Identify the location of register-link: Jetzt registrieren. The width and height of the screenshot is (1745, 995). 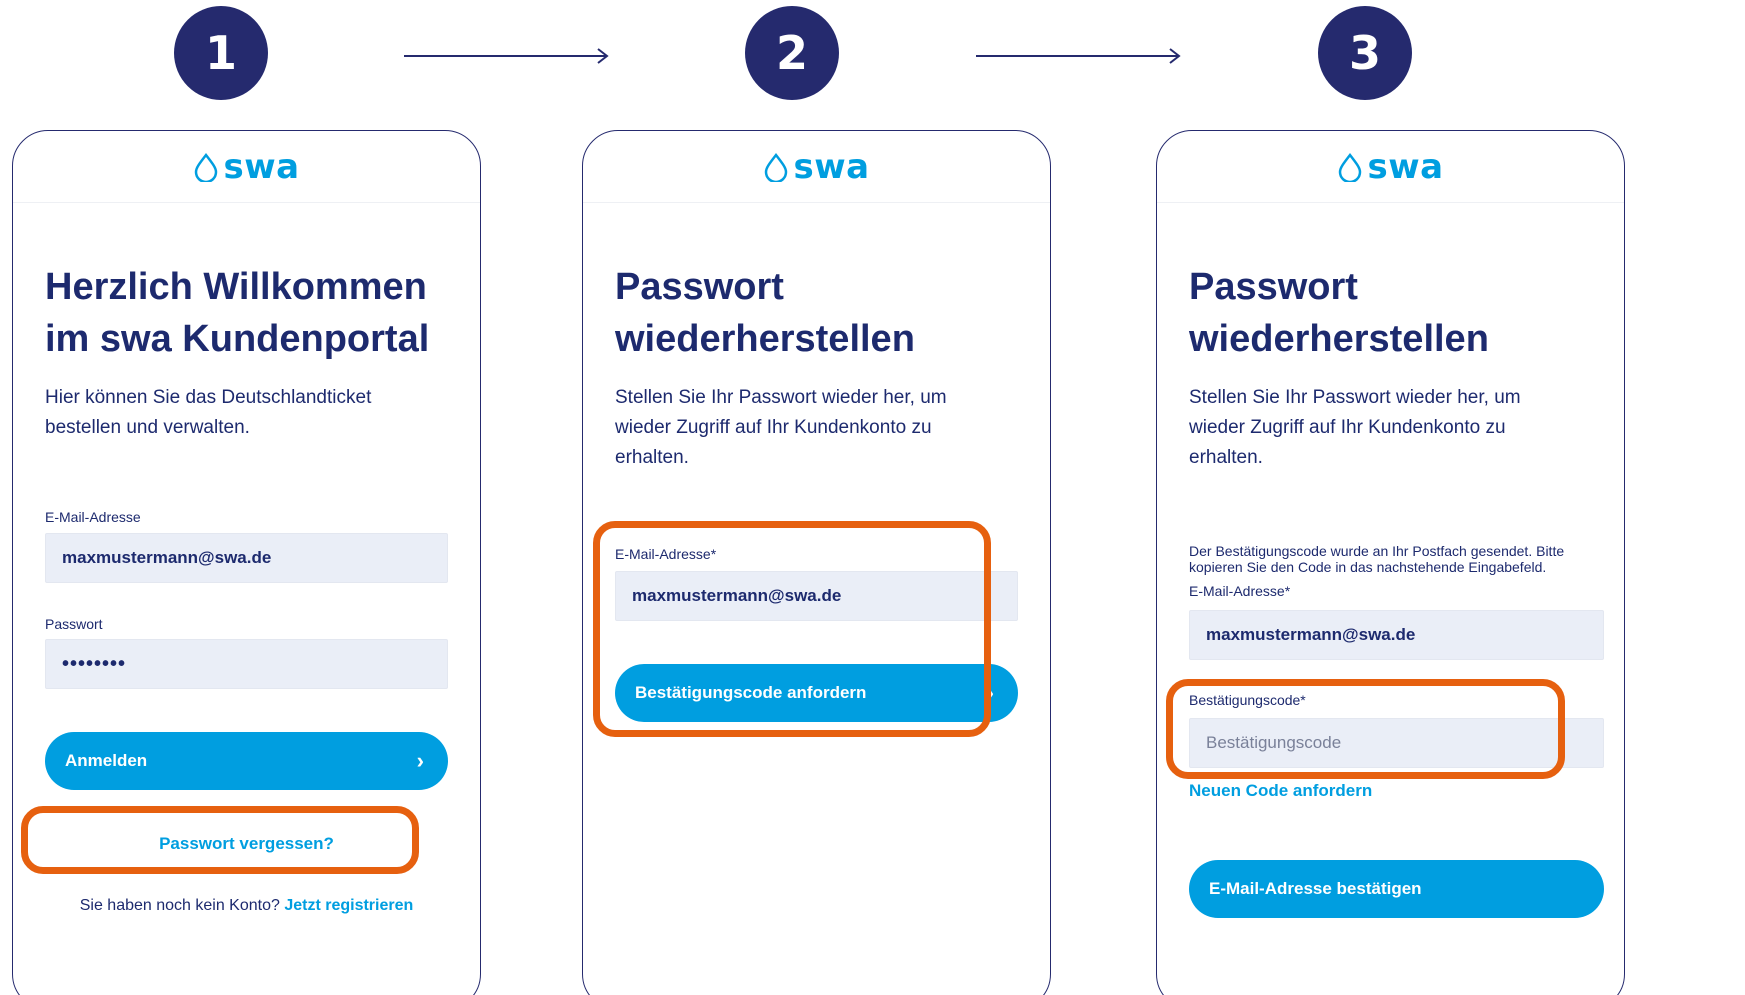
(348, 905).